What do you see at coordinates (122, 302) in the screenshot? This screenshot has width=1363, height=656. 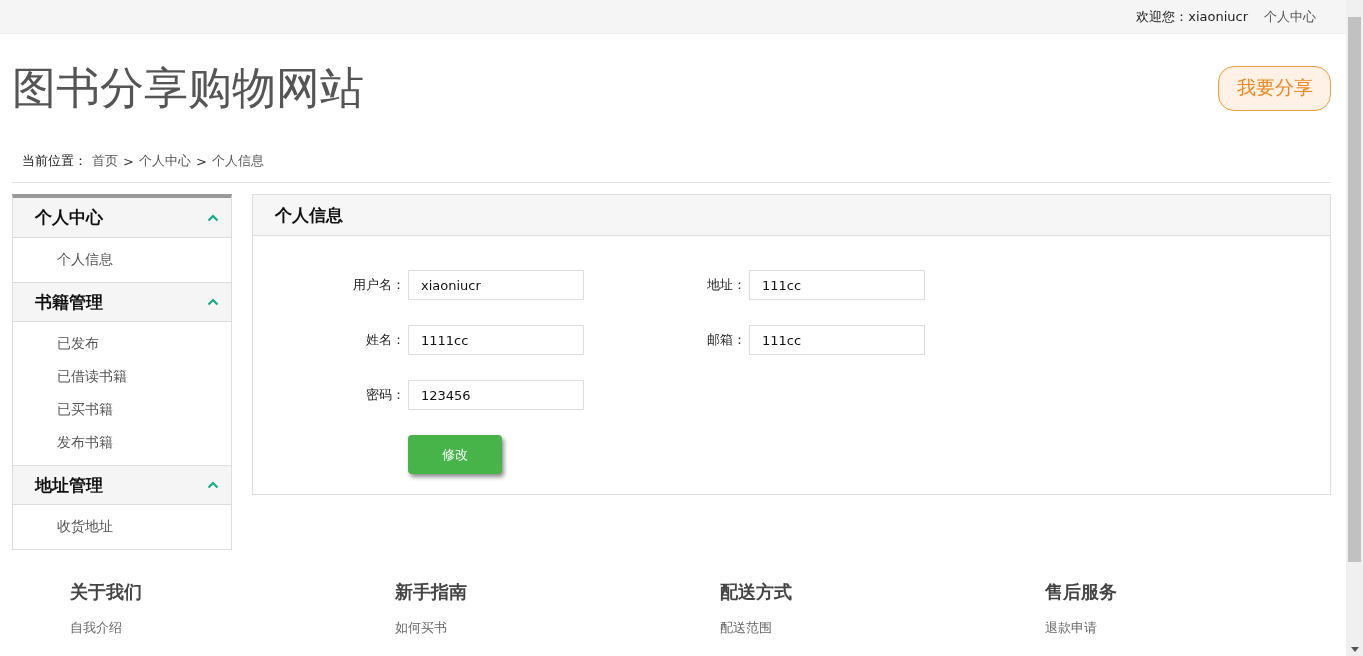 I see `sidebar-group-header: 书籍管理` at bounding box center [122, 302].